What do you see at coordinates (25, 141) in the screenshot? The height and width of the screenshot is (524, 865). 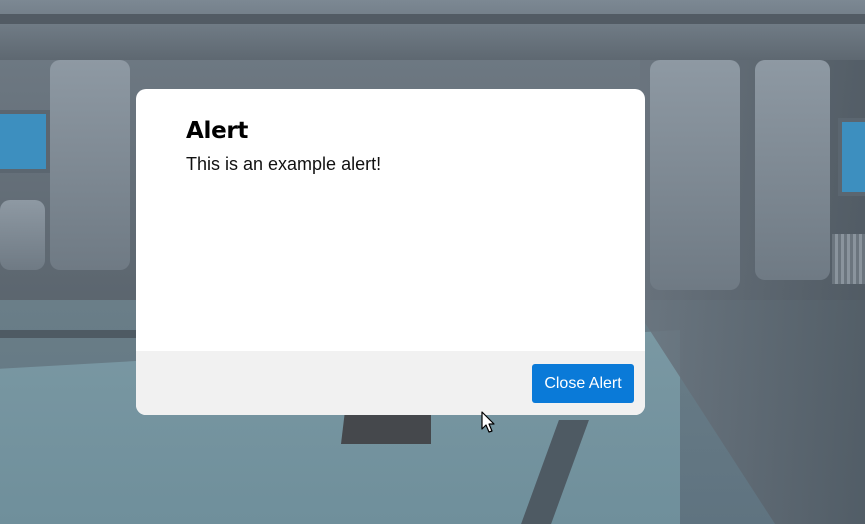 I see `window-left` at bounding box center [25, 141].